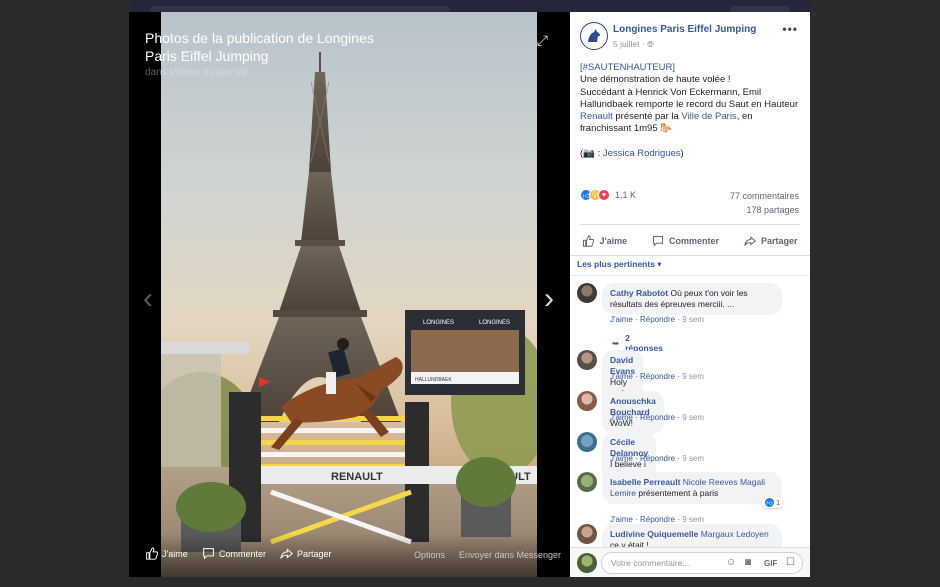  Describe the element at coordinates (148, 299) in the screenshot. I see `previous-arrow-icon: ‹` at that location.